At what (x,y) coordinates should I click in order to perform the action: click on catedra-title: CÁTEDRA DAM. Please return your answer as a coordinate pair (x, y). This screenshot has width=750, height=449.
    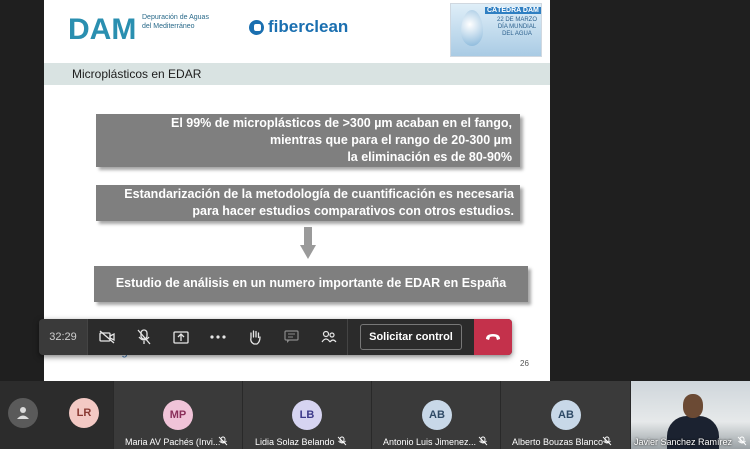
    Looking at the image, I should click on (513, 10).